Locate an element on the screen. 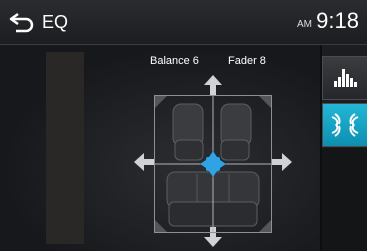 The image size is (367, 251). balance-right-arrow is located at coordinates (282, 162).